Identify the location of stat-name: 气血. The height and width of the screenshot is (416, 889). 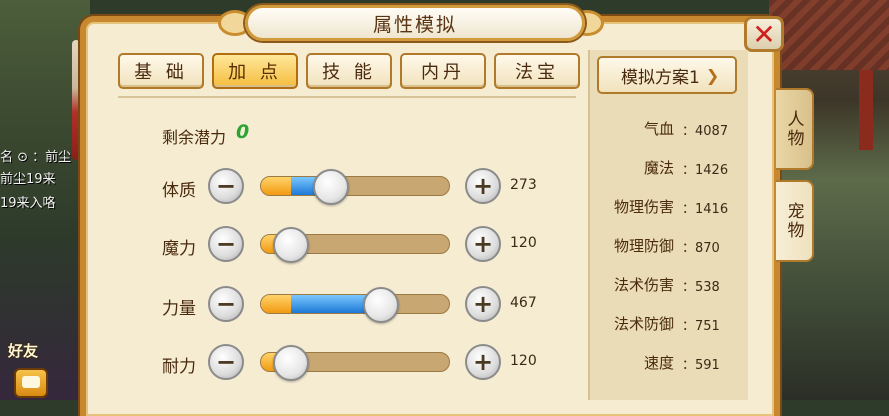
(658, 129).